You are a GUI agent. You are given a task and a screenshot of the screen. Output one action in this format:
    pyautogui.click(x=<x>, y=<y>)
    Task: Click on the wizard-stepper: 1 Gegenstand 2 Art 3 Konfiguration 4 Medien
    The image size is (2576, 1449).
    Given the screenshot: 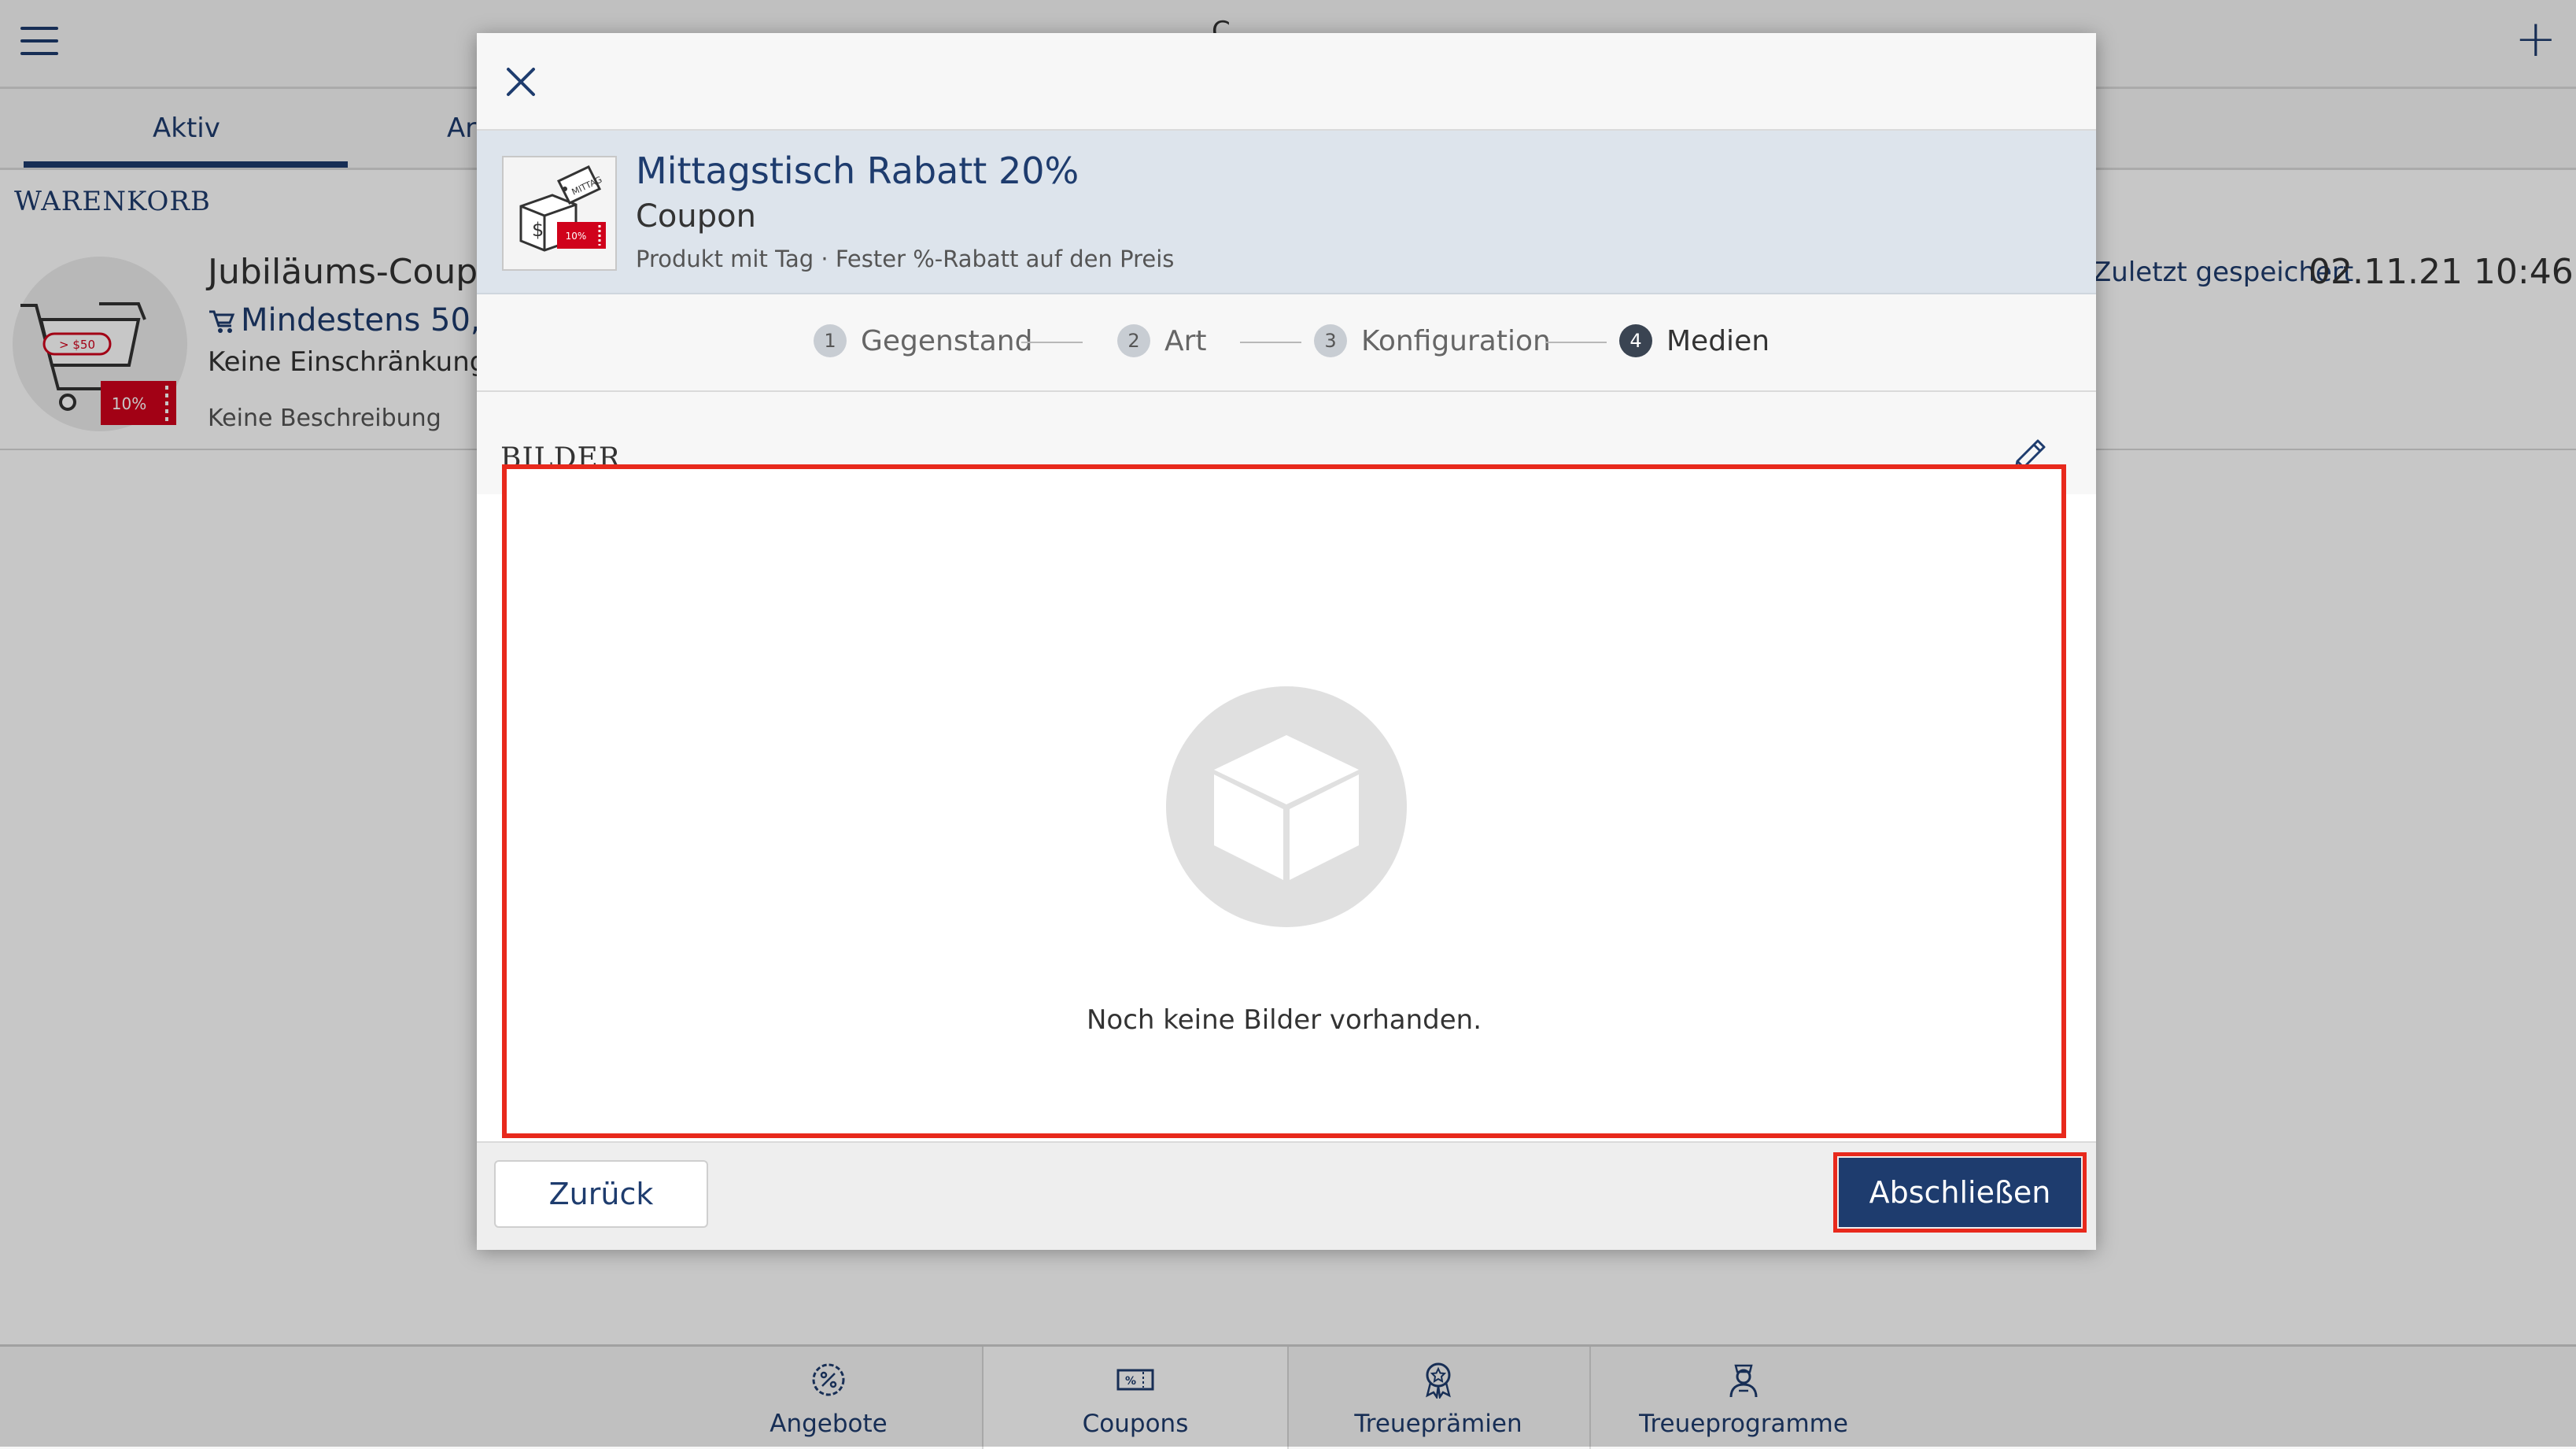 What is the action you would take?
    pyautogui.click(x=1287, y=343)
    